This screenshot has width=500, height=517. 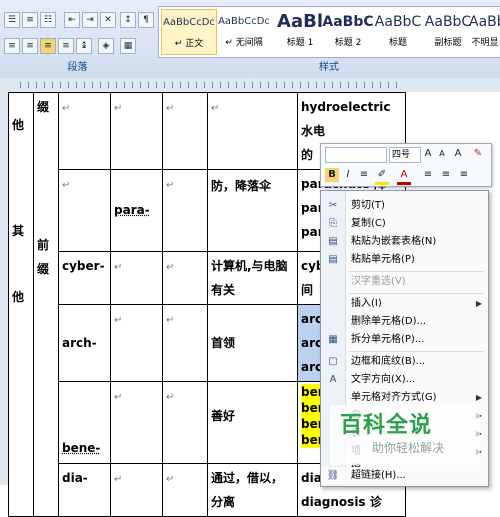 I want to click on table-cell-meaning: 计算机,与电脑有关, so click(x=252, y=278).